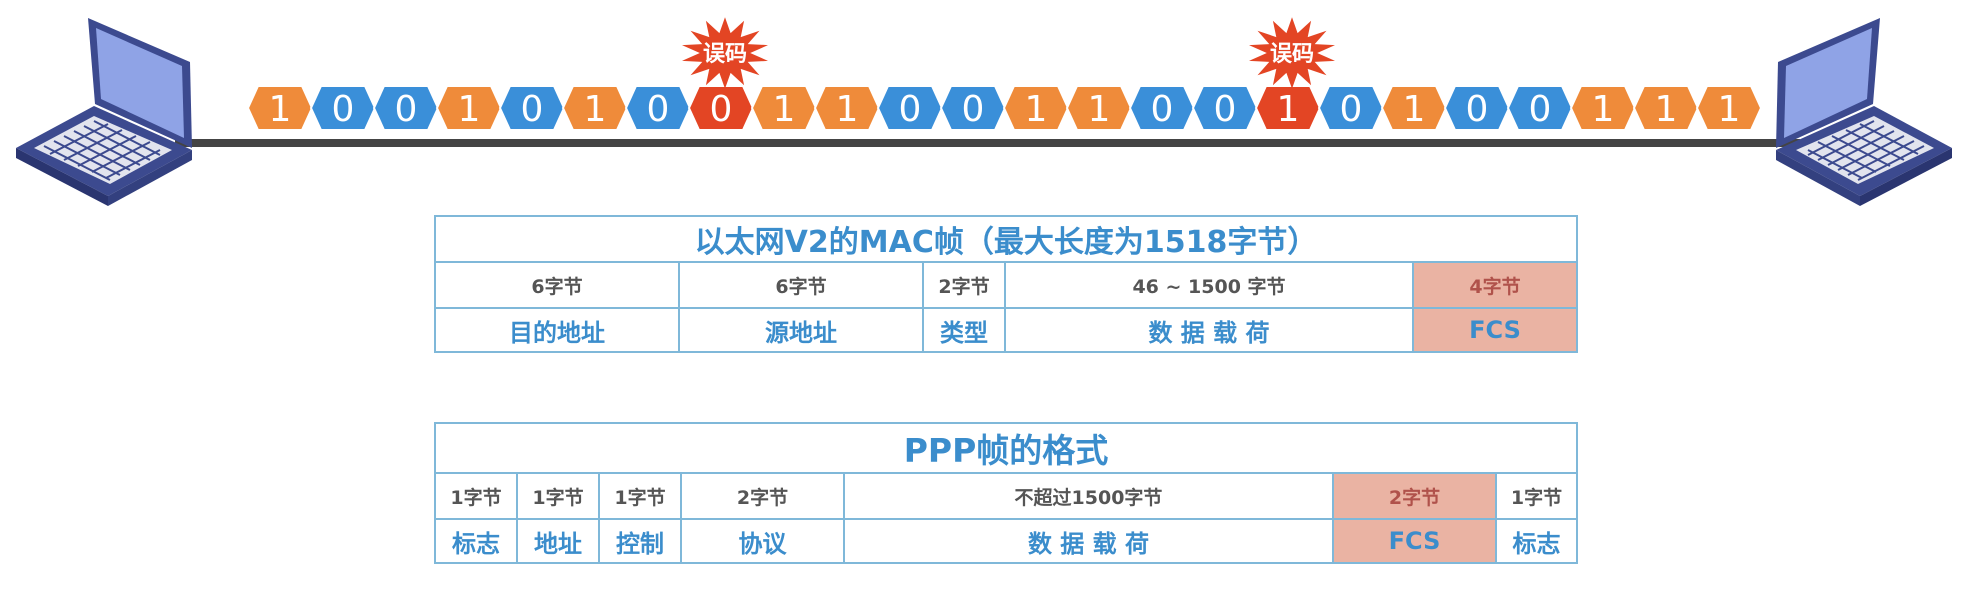 The width and height of the screenshot is (1968, 598). Describe the element at coordinates (1006, 448) in the screenshot. I see `ppp-frame-title: PPP帧的格式` at that location.